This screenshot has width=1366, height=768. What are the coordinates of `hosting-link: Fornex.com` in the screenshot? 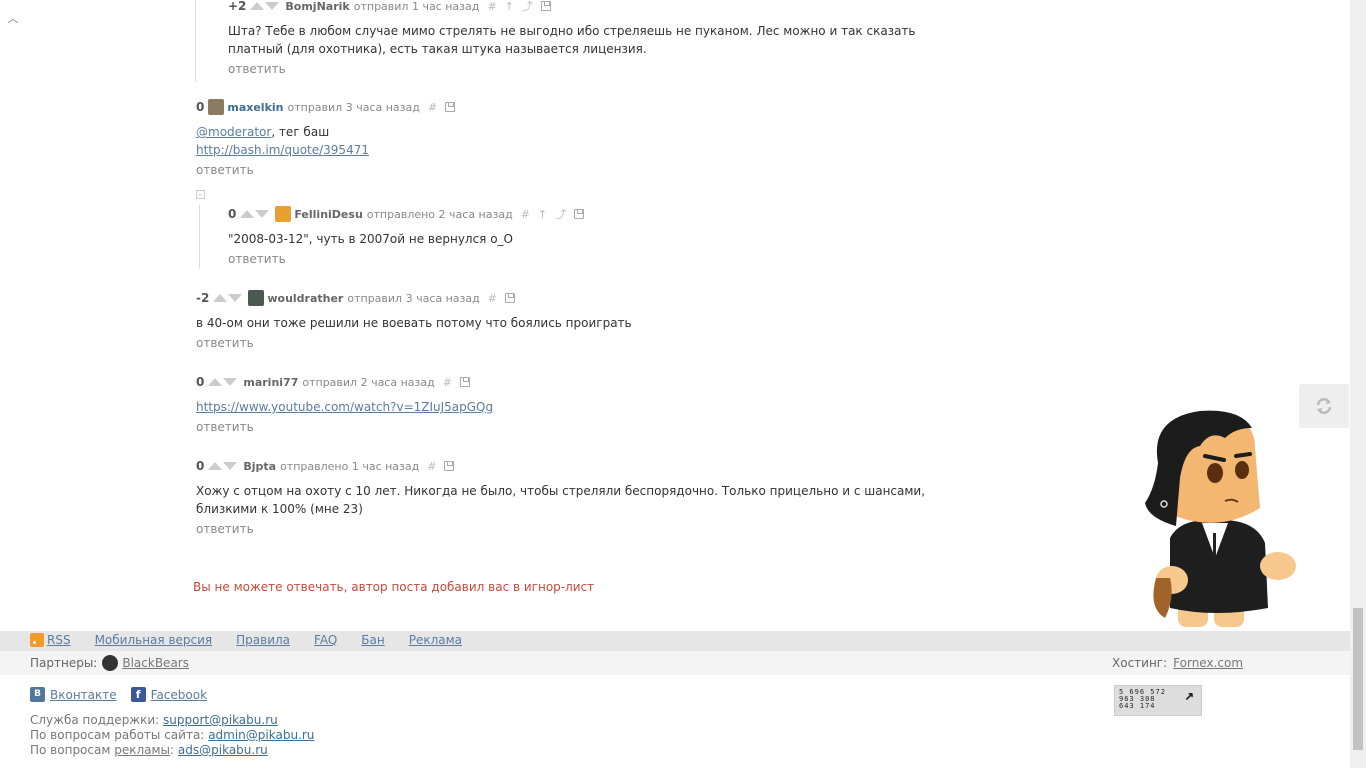 It's located at (1208, 663).